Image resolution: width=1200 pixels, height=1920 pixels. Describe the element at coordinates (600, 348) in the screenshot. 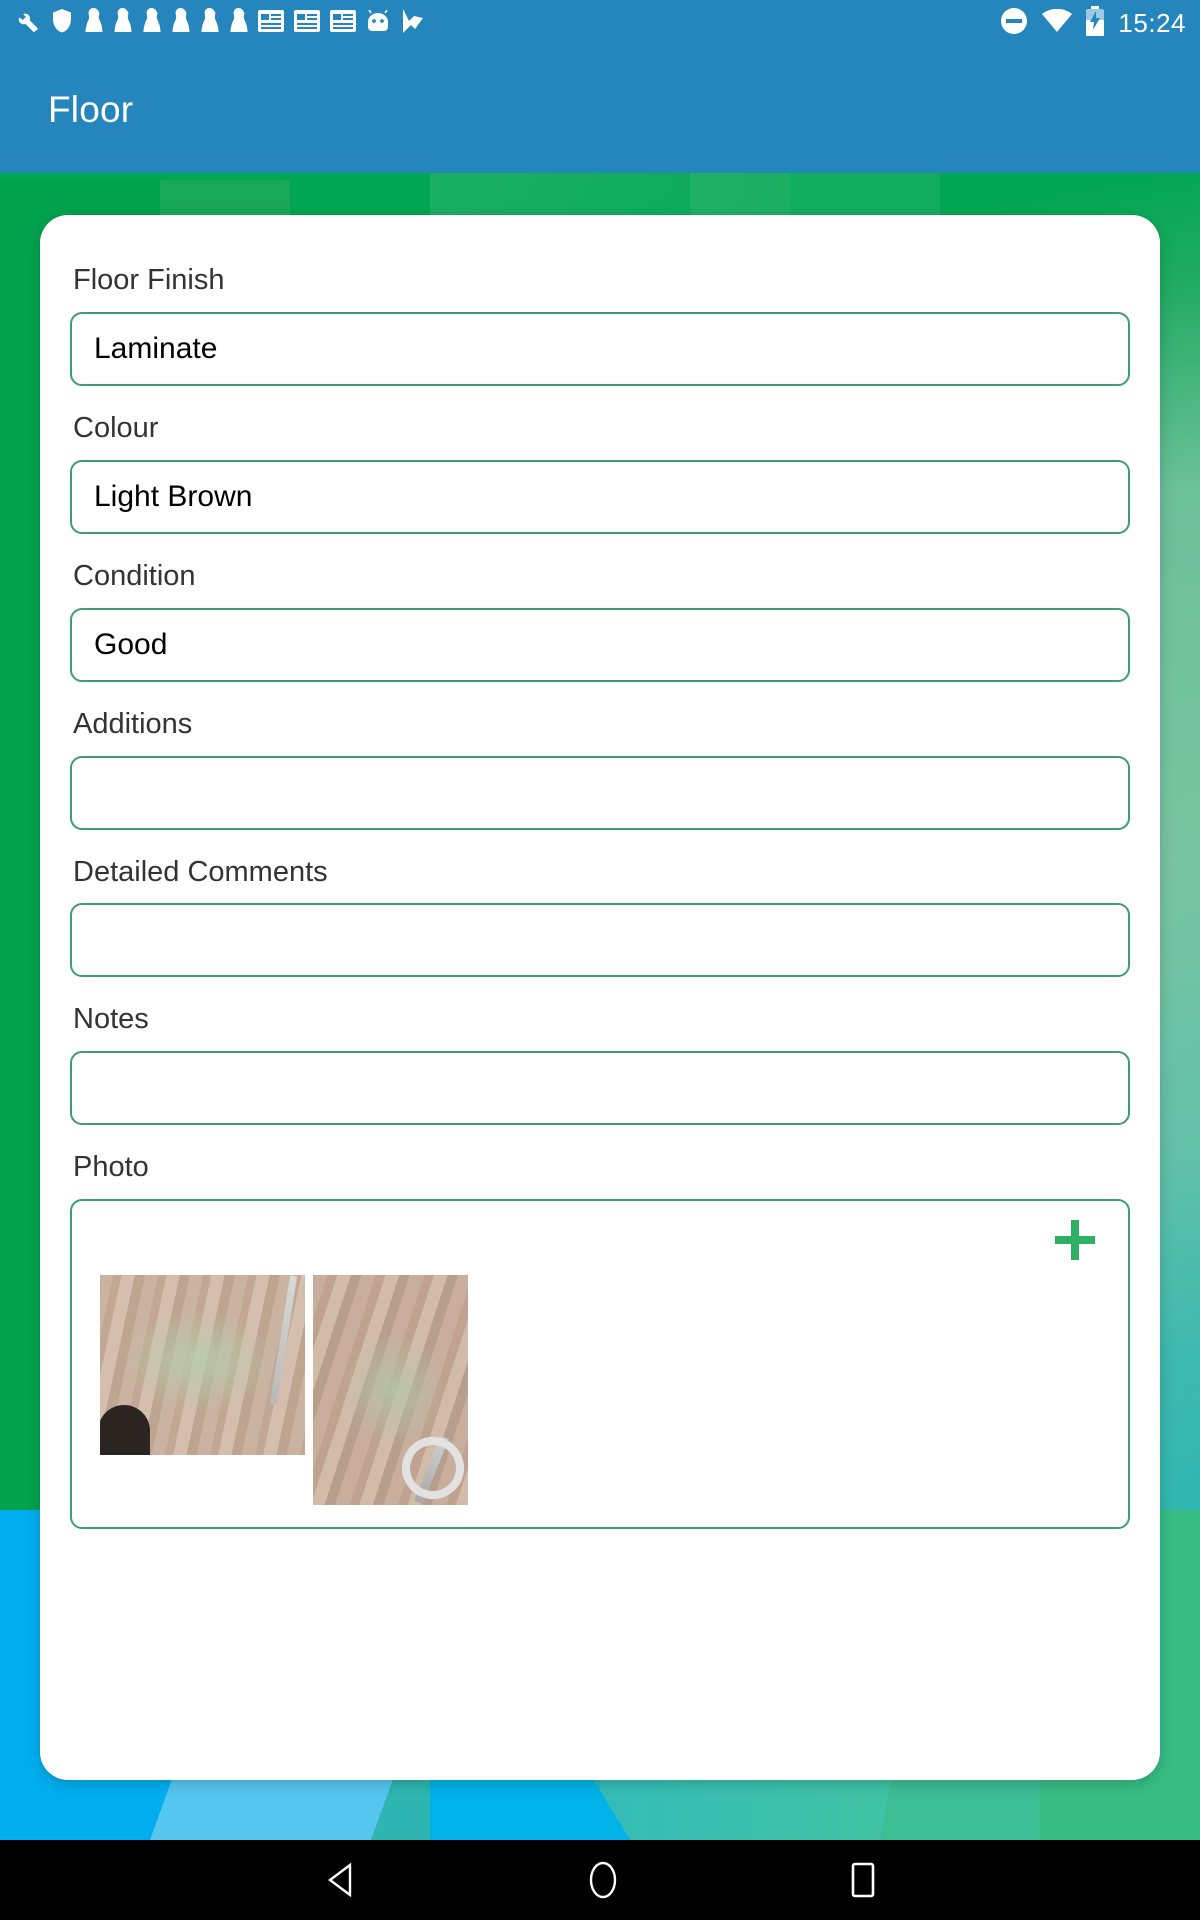

I see `floor-finish-input: Laminate` at that location.